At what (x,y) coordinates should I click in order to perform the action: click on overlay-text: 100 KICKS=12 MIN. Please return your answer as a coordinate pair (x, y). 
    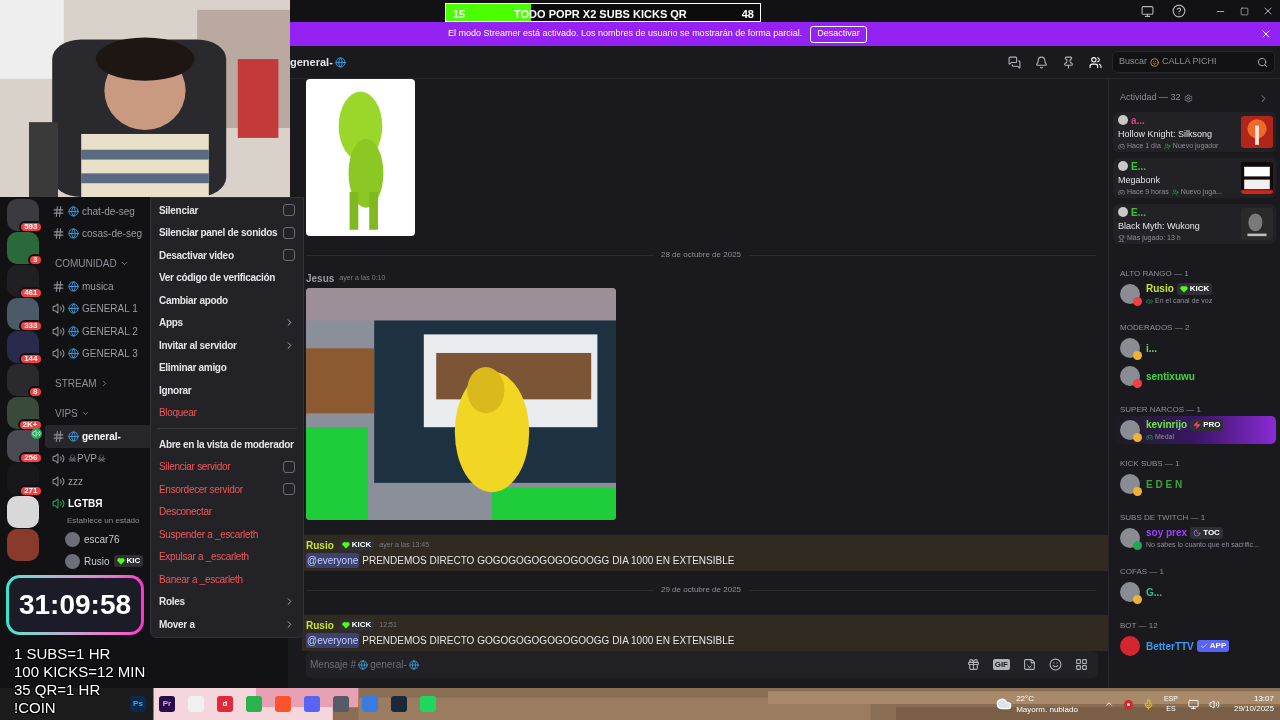
    Looking at the image, I should click on (80, 672).